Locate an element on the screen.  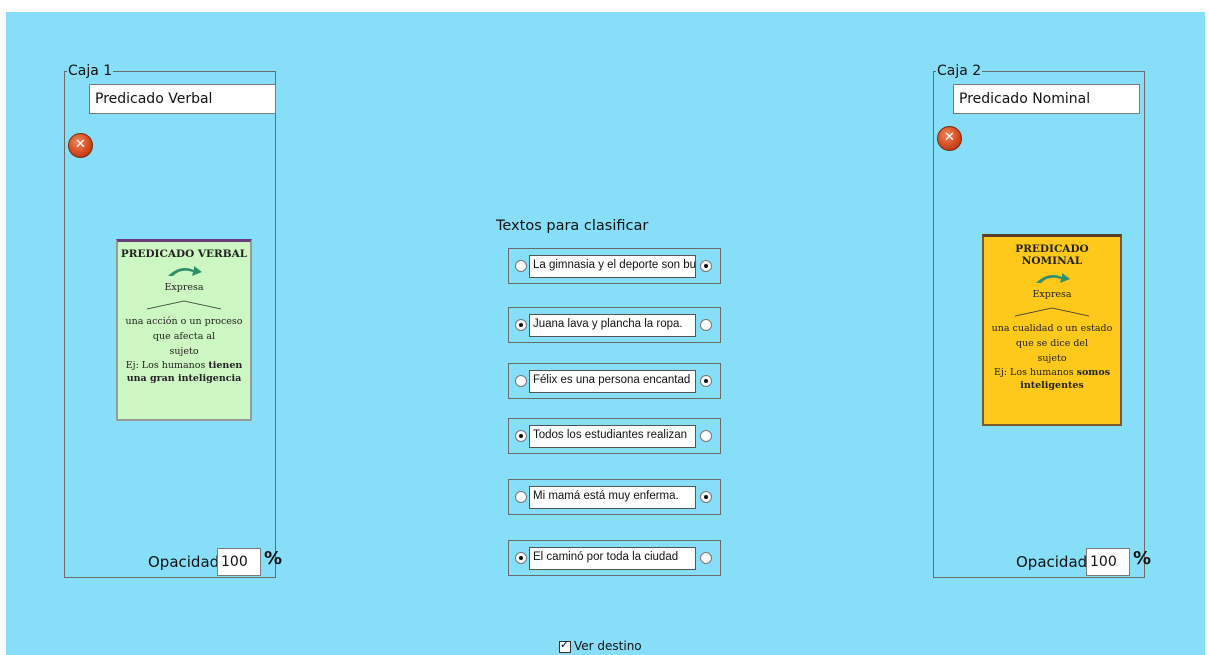
text-item: La gimnasia y el deporte son bu is located at coordinates (614, 266).